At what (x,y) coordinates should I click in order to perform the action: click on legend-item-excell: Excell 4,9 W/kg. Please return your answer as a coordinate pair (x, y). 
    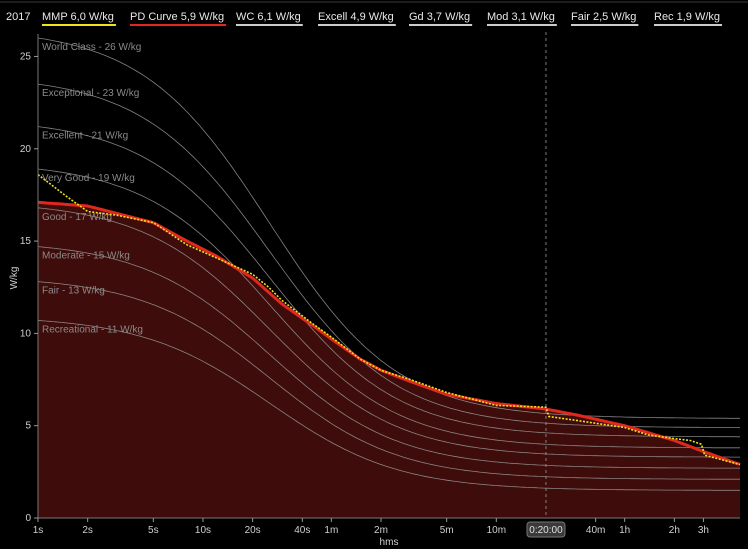
    Looking at the image, I should click on (356, 17).